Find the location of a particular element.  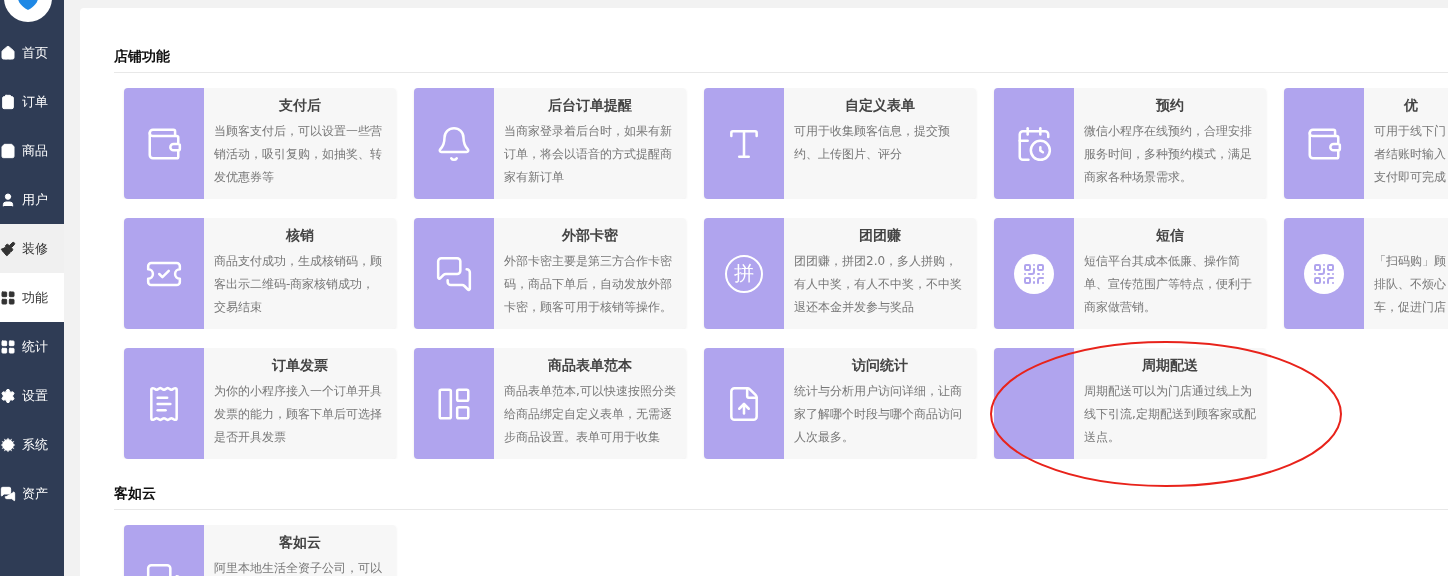

feature-card: 短信 短信平台其成本低廉、操作简单、宣传范围广等特点，便利于商家做营销。 is located at coordinates (1130, 273).